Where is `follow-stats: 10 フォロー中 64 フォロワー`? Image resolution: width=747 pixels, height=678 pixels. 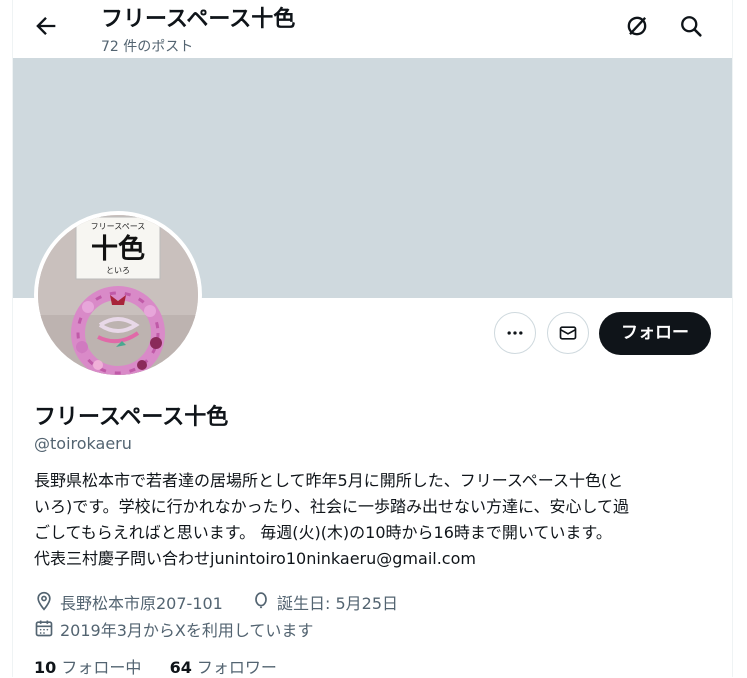 follow-stats: 10 フォロー中 64 フォロワー is located at coordinates (155, 666).